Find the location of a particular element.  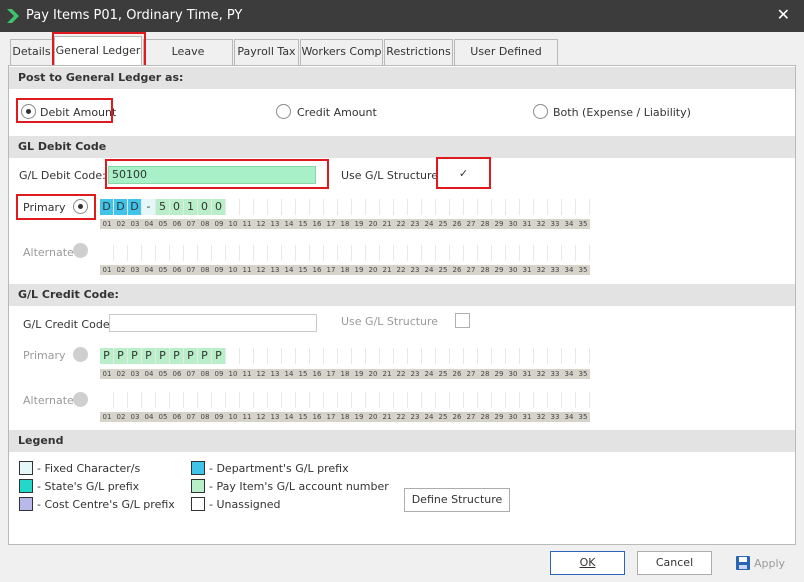

slot-number: 05 is located at coordinates (163, 224).